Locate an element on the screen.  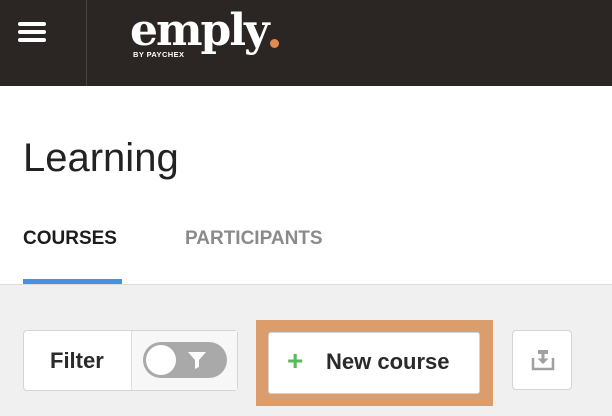
topbar-divider is located at coordinates (86, 43).